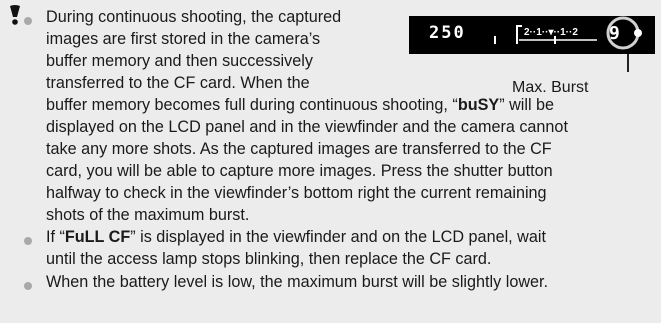 The height and width of the screenshot is (323, 661). I want to click on p1-line-1: During continuous shooting, the captured, so click(194, 17).